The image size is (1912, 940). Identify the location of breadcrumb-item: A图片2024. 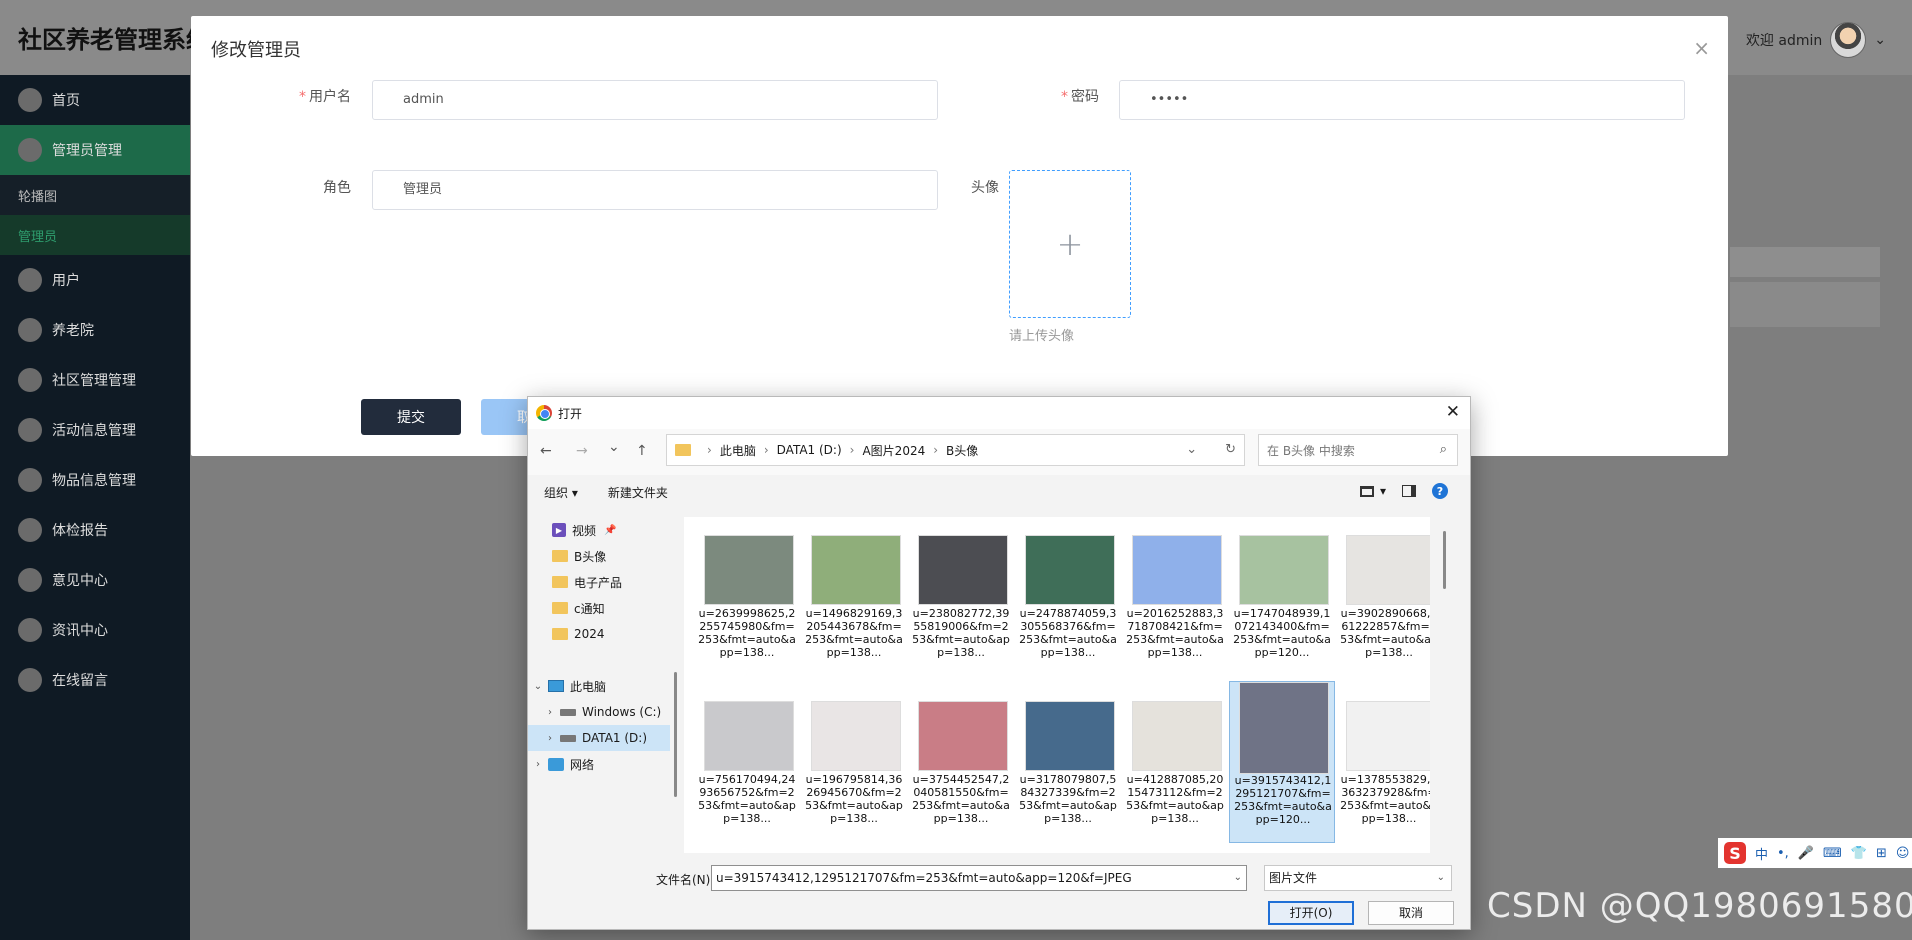
(893, 450).